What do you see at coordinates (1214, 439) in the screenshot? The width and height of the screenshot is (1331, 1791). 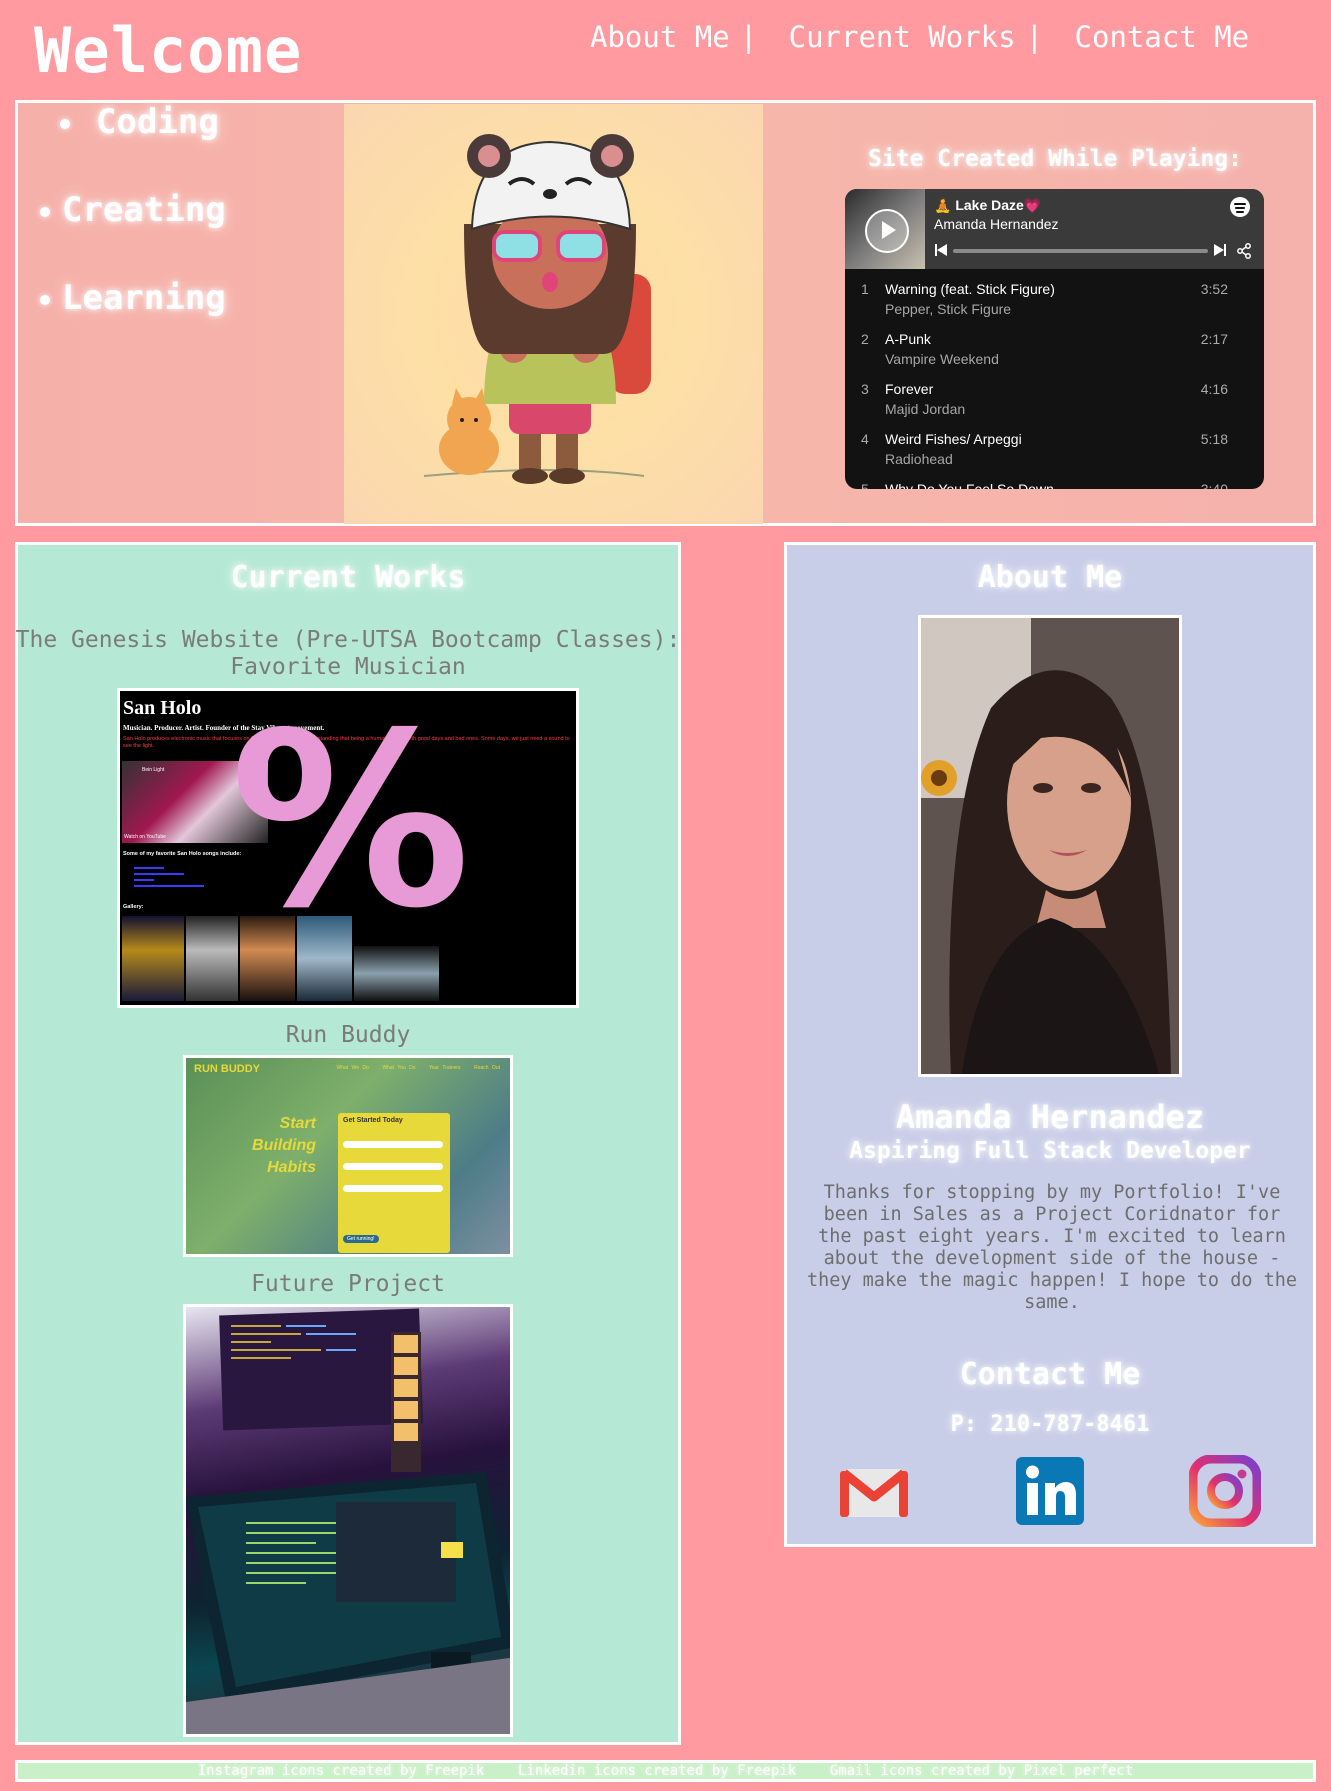 I see `track-duration: 5:18` at bounding box center [1214, 439].